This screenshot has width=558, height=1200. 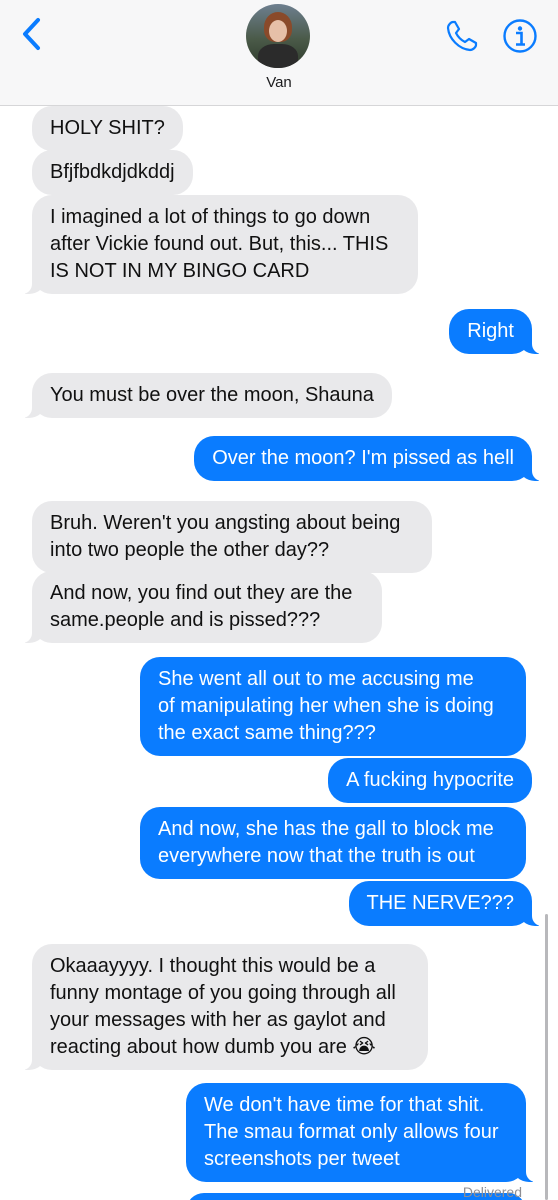 What do you see at coordinates (278, 31) in the screenshot?
I see `avatar-face` at bounding box center [278, 31].